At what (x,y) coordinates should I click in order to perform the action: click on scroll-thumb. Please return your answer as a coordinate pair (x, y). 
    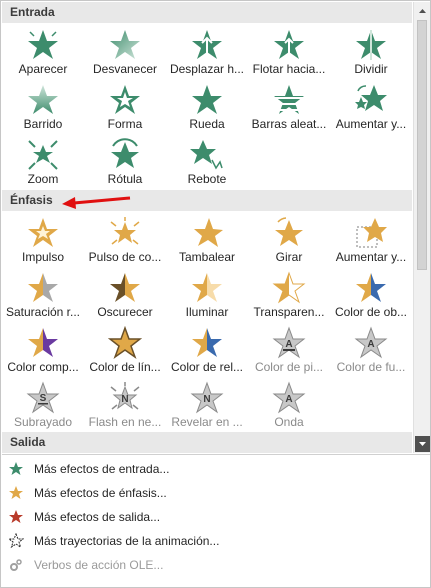
    Looking at the image, I should click on (422, 145).